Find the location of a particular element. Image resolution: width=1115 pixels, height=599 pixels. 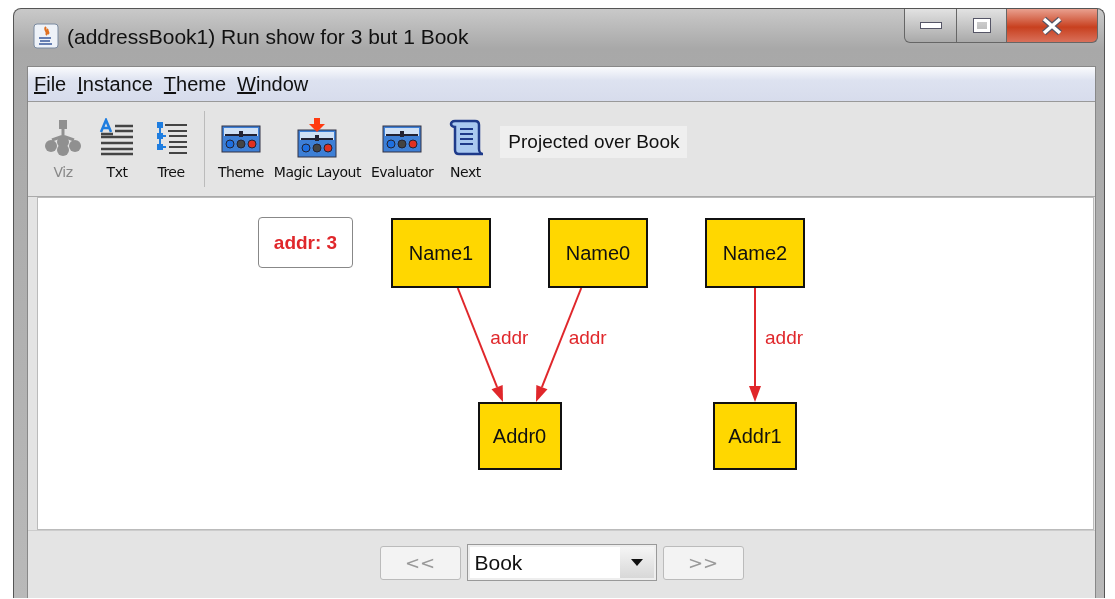

menu-item: File is located at coordinates (50, 84).